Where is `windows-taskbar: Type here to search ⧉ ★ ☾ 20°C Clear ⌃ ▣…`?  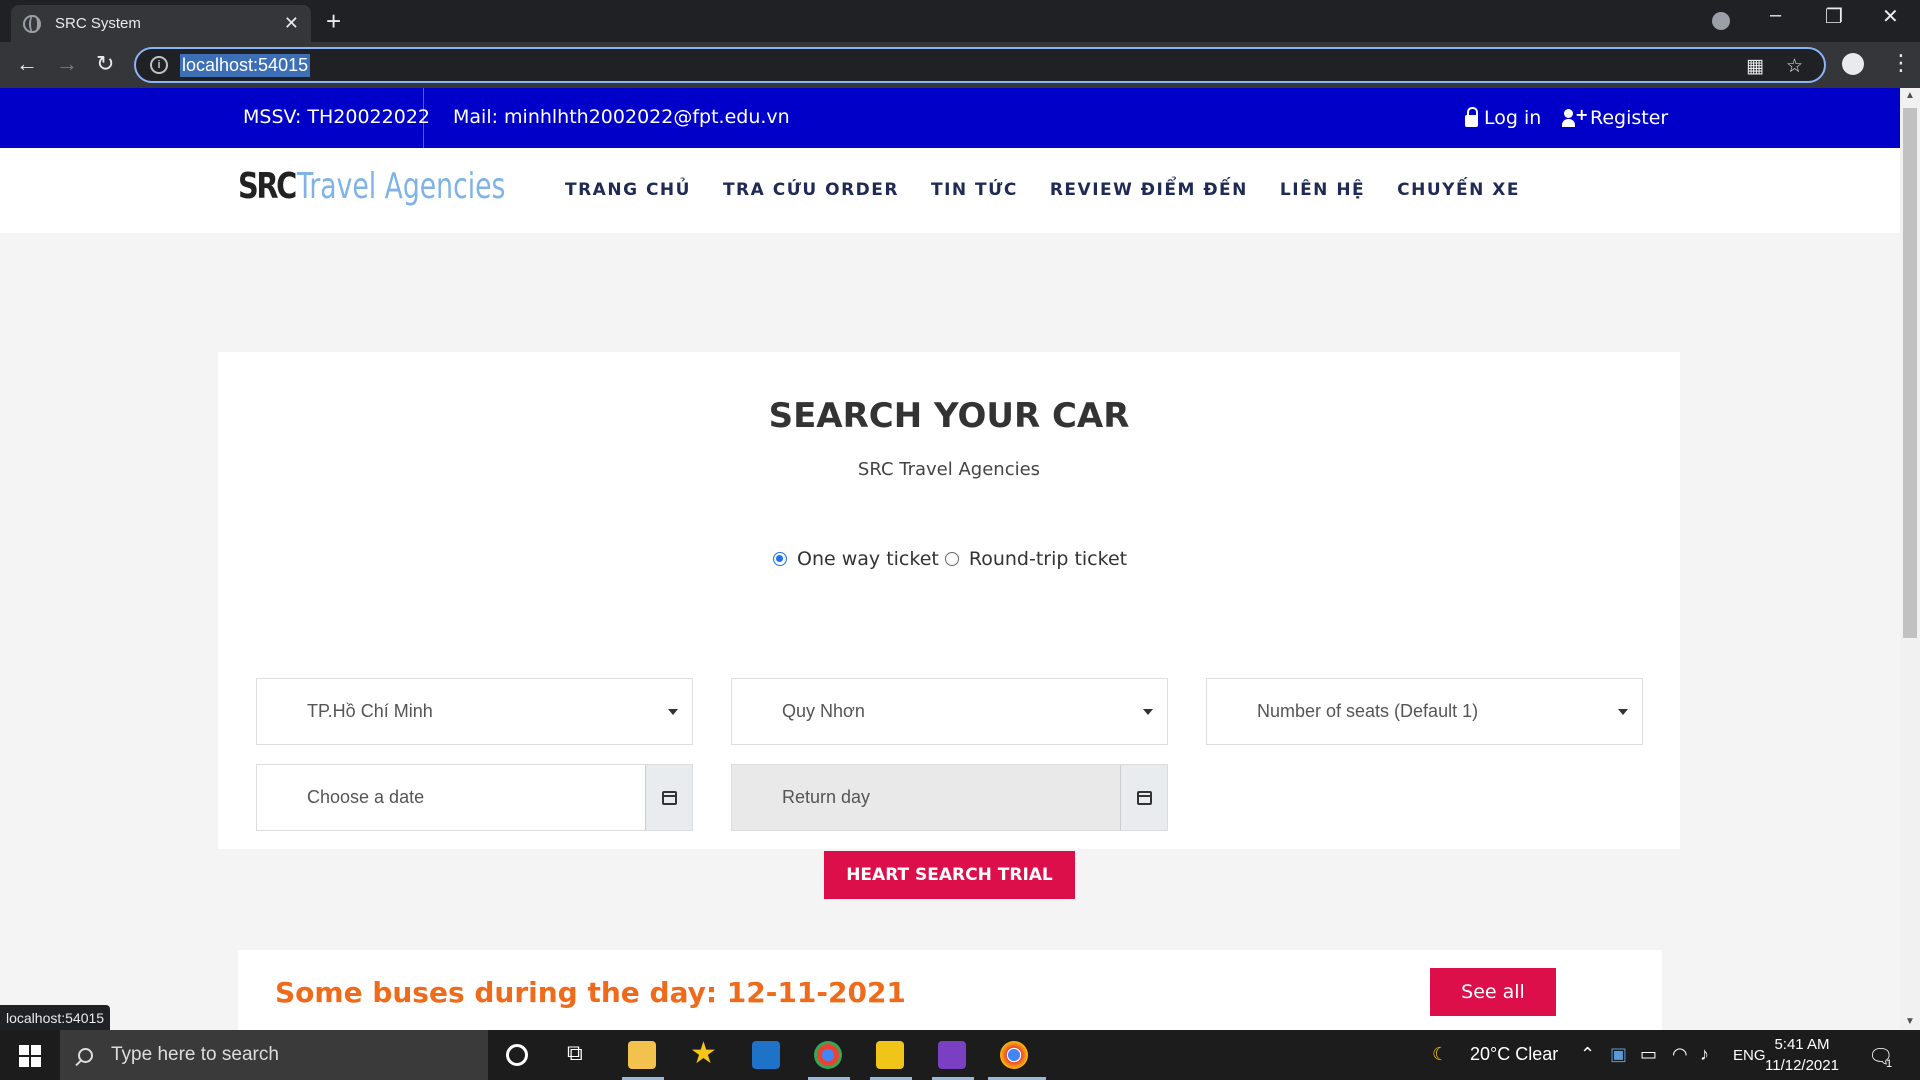
windows-taskbar: Type here to search ⧉ ★ ☾ 20°C Clear ⌃ ▣… is located at coordinates (960, 1055).